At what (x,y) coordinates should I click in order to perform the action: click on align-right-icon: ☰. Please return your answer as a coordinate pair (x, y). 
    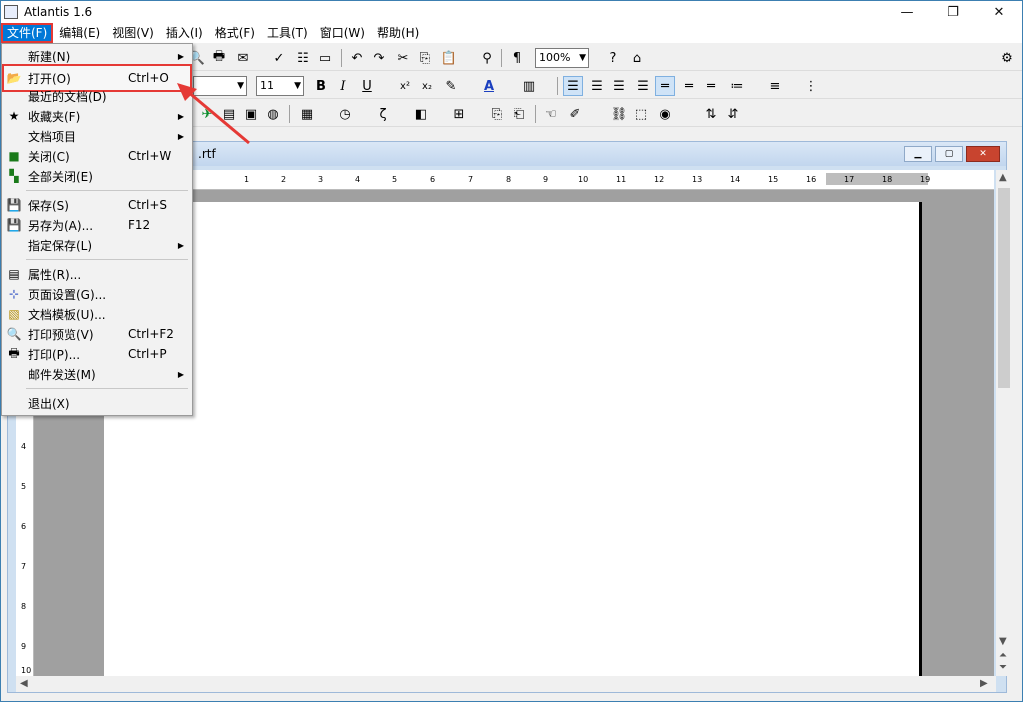
    Looking at the image, I should click on (619, 86).